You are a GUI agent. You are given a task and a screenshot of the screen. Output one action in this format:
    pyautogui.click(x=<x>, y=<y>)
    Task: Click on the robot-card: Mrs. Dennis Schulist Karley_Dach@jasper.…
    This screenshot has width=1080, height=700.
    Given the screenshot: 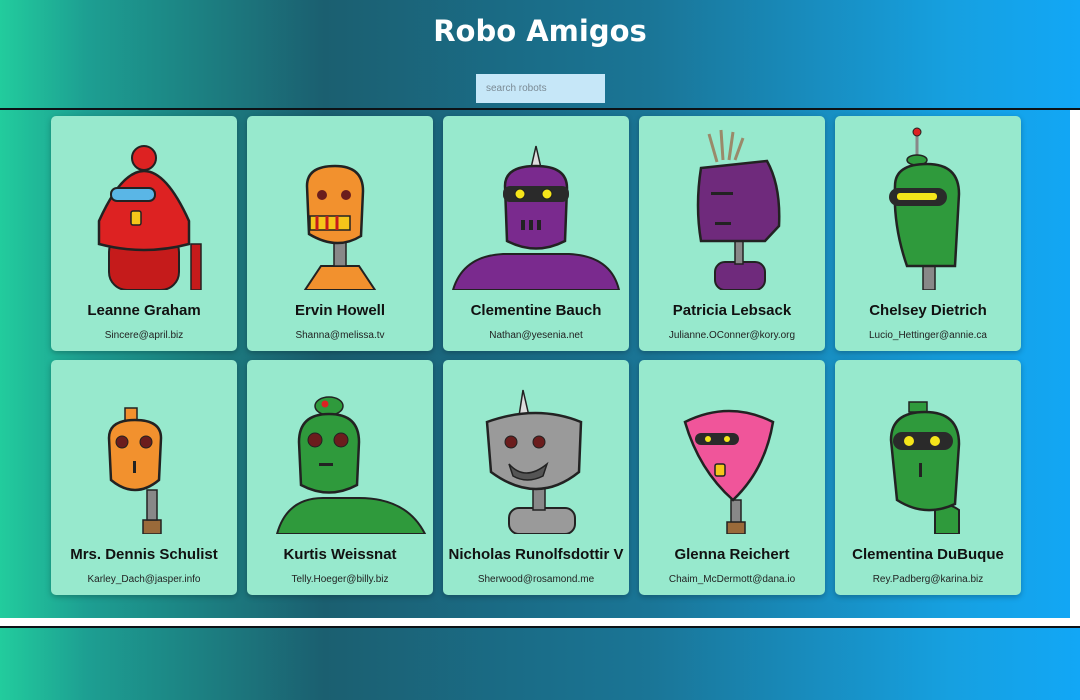 What is the action you would take?
    pyautogui.click(x=144, y=477)
    